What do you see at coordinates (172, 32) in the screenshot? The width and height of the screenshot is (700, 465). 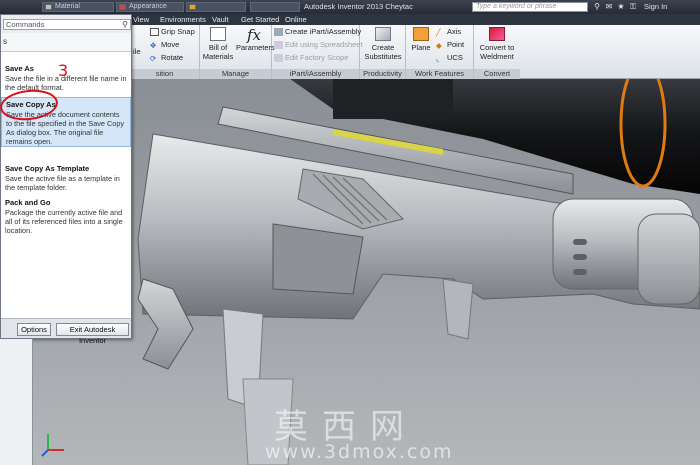 I see `grip-snap-button: Grip Snap` at bounding box center [172, 32].